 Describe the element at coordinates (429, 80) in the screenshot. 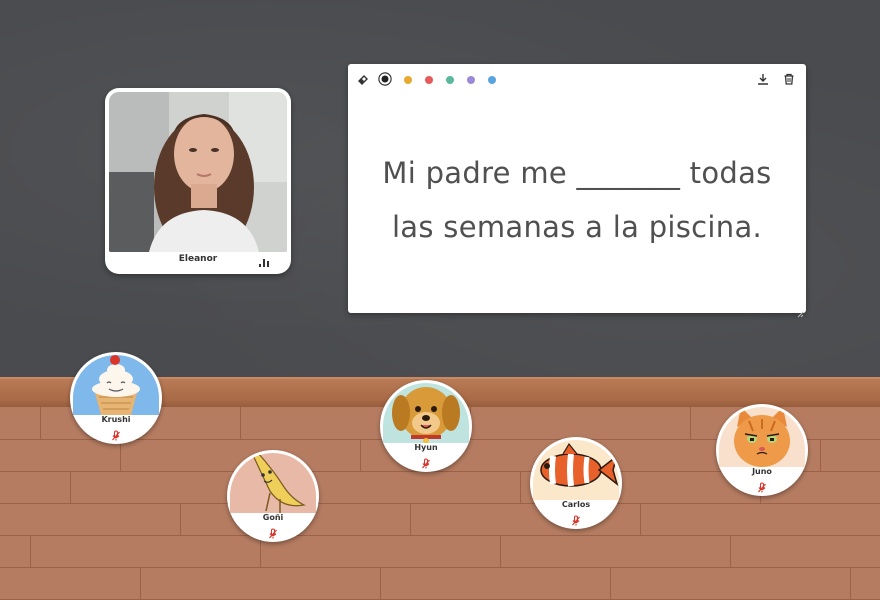

I see `color-red-swatch` at that location.